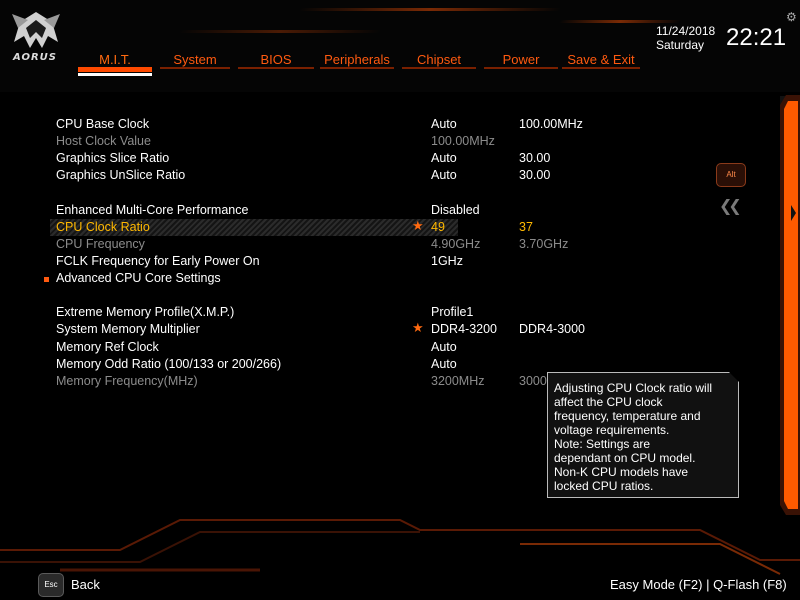  Describe the element at coordinates (734, 377) in the screenshot. I see `tooltip-corner` at that location.